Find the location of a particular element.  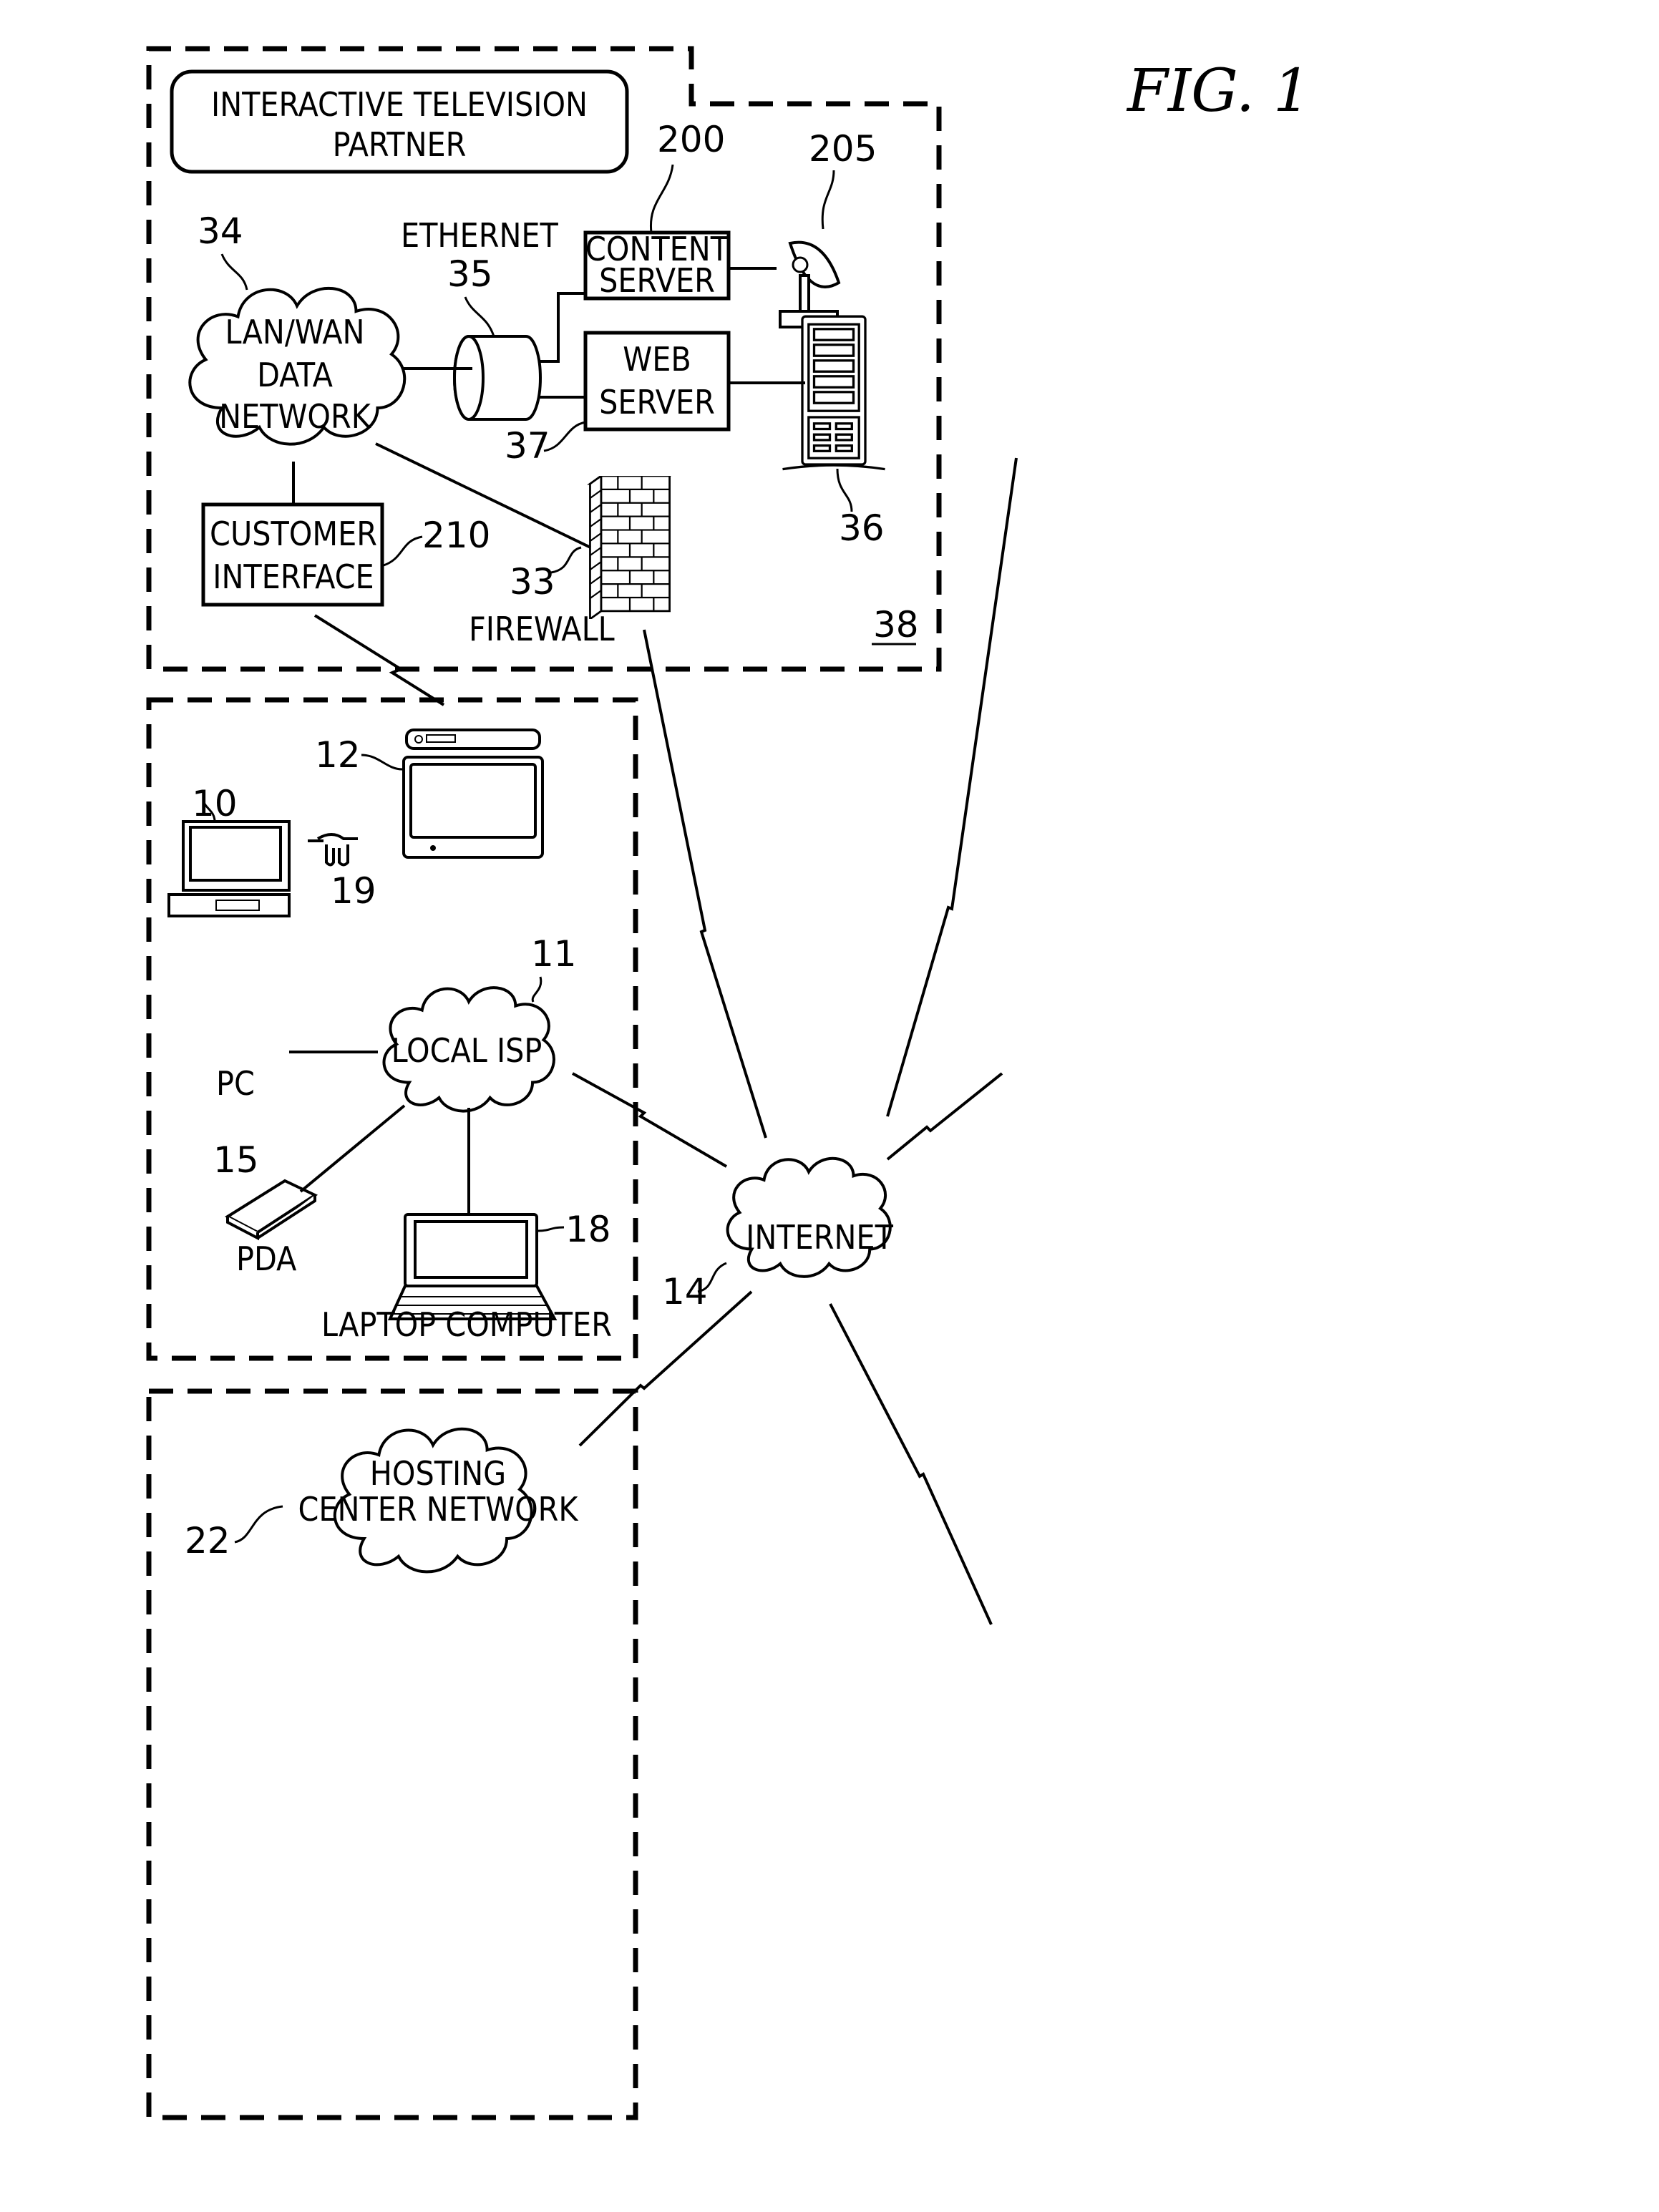

internet-label: INTERNET is located at coordinates (820, 1237).